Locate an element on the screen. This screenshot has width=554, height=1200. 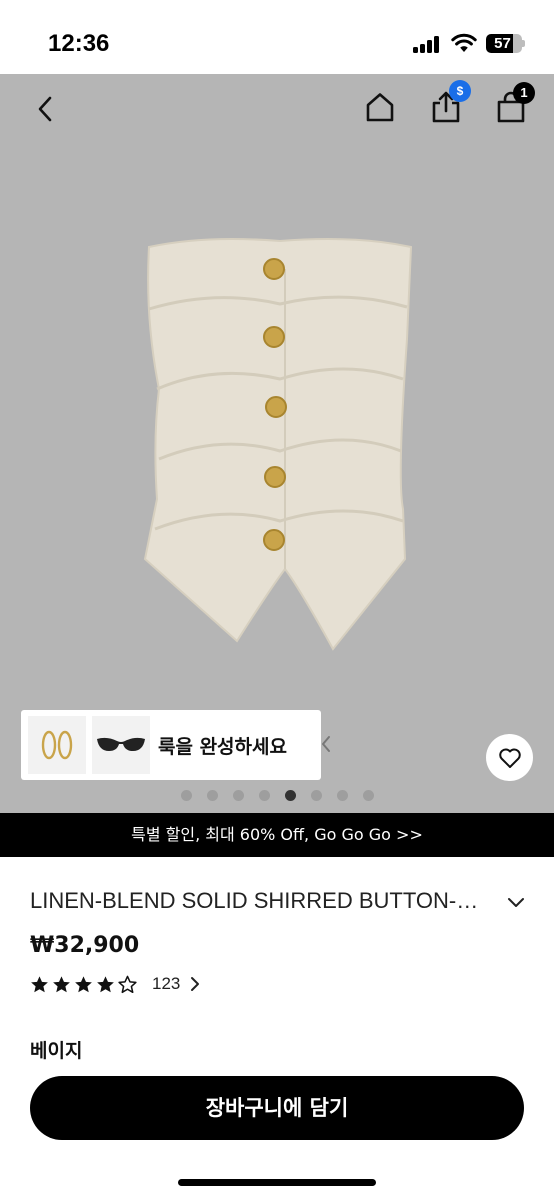
promo-banner: 특별 할인, 최대 60% Off, Go Go Go >> is located at coordinates (277, 835).